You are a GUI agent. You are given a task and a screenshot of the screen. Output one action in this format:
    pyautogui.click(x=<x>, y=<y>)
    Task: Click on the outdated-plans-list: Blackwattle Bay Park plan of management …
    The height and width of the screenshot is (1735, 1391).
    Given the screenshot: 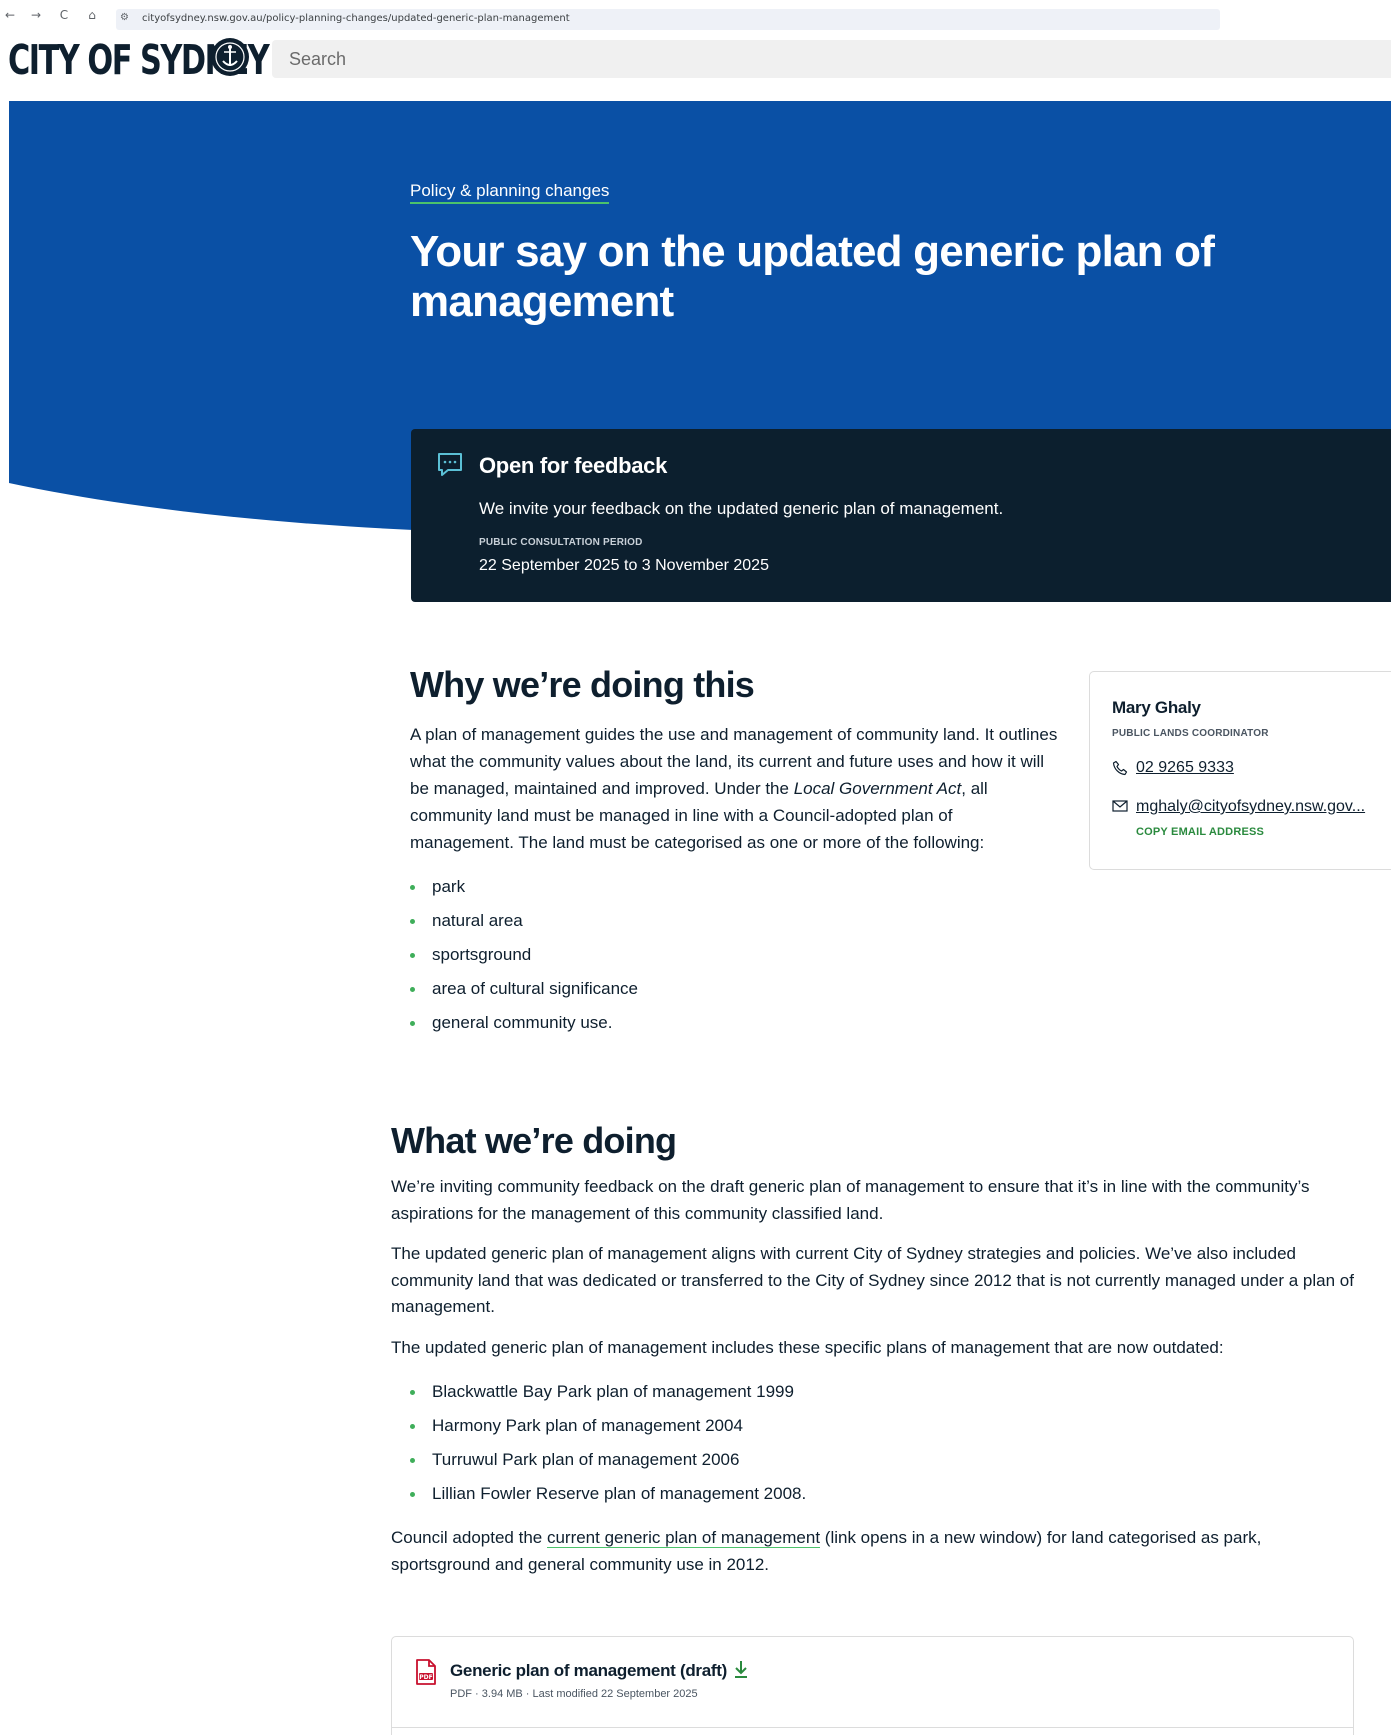 What is the action you would take?
    pyautogui.click(x=885, y=1443)
    